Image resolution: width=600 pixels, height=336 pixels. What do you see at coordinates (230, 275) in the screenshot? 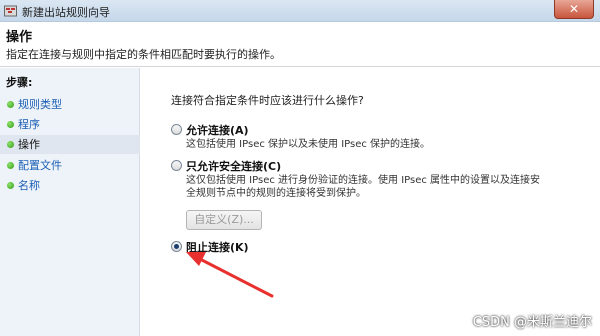
I see `annotation-arrow-icon` at bounding box center [230, 275].